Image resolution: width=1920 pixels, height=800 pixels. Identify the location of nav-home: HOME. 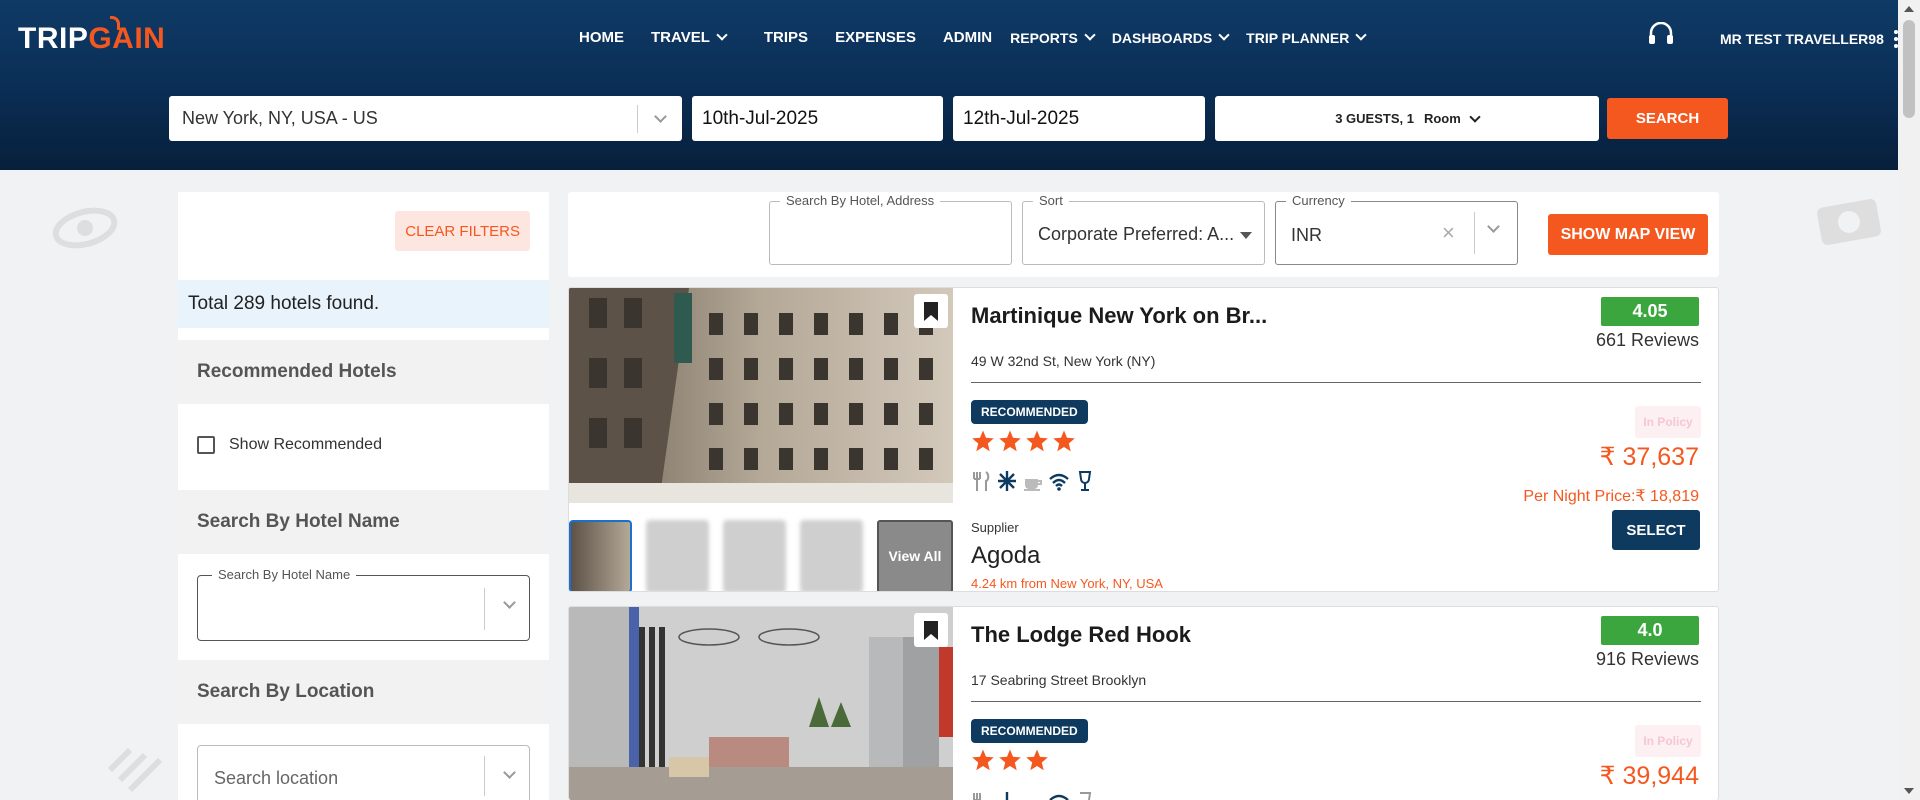
(601, 37).